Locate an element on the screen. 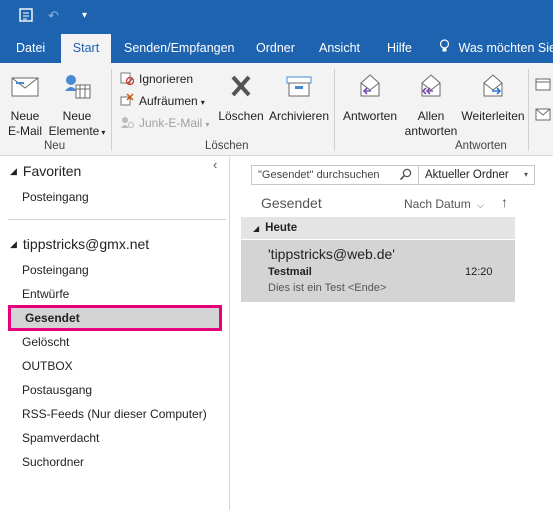  message-preview: Dies ist ein Test <Ende> is located at coordinates (327, 288).